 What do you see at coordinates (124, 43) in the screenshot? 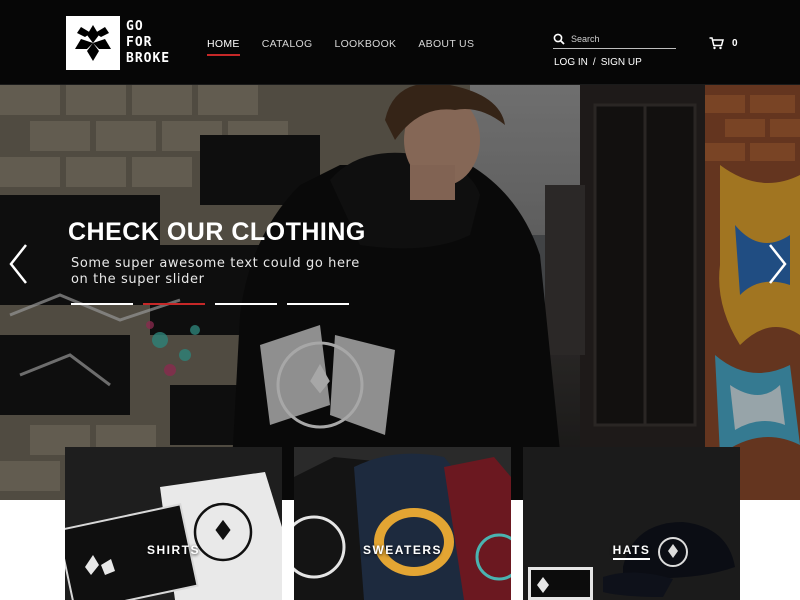
I see `brand-logo: GO FOR BROKE` at bounding box center [124, 43].